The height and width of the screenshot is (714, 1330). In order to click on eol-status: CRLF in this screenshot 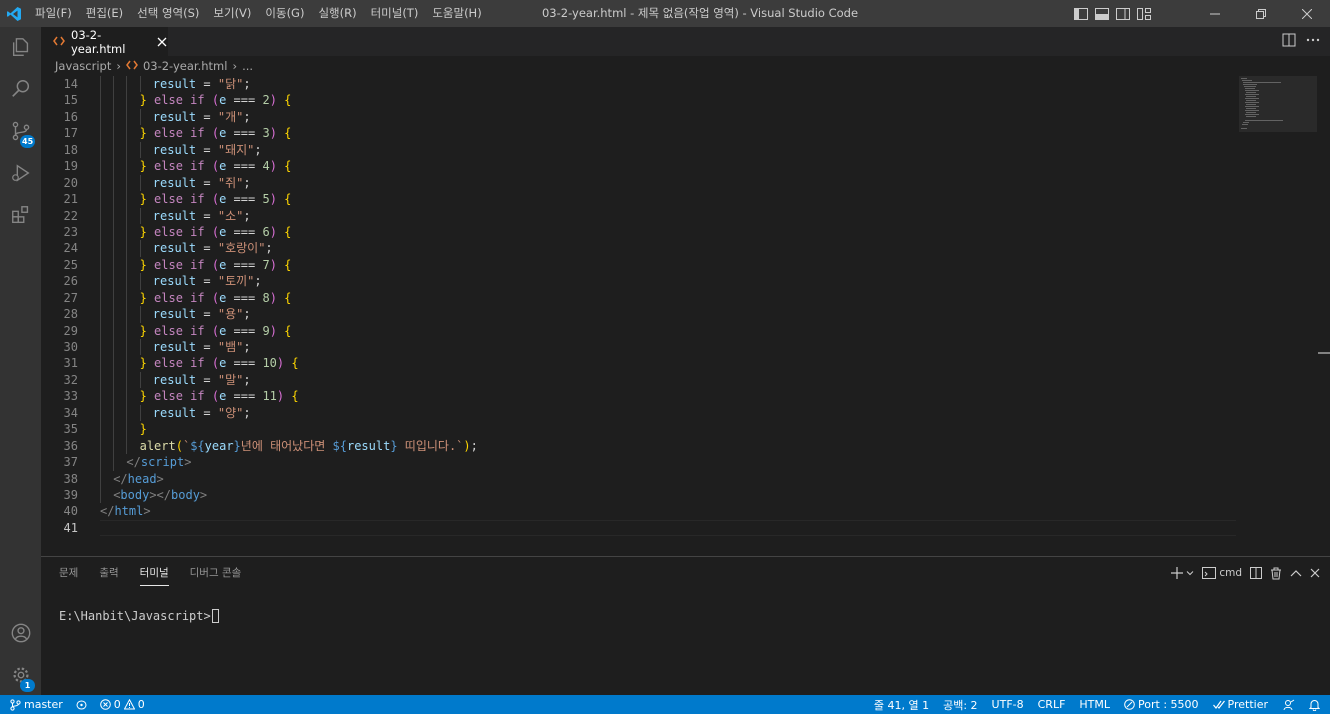, I will do `click(1052, 704)`.